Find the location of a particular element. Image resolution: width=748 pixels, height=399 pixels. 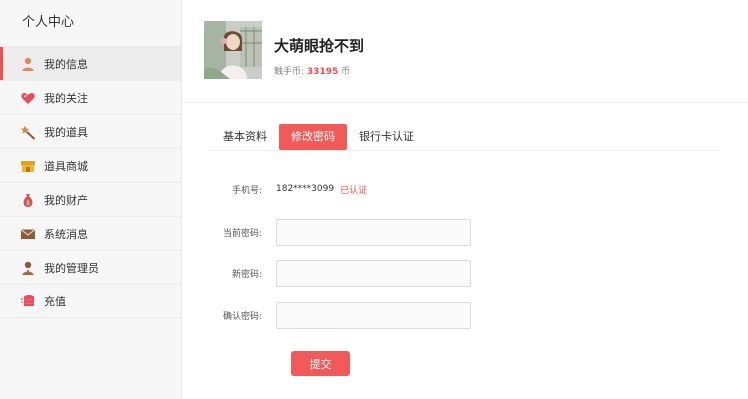

sidebar-item-my-props: 我的道具 is located at coordinates (90, 131).